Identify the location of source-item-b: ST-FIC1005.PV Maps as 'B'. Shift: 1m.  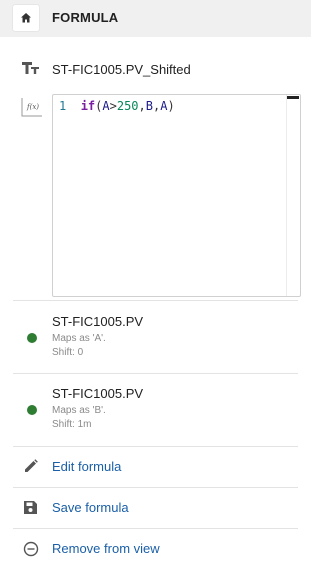
(155, 406).